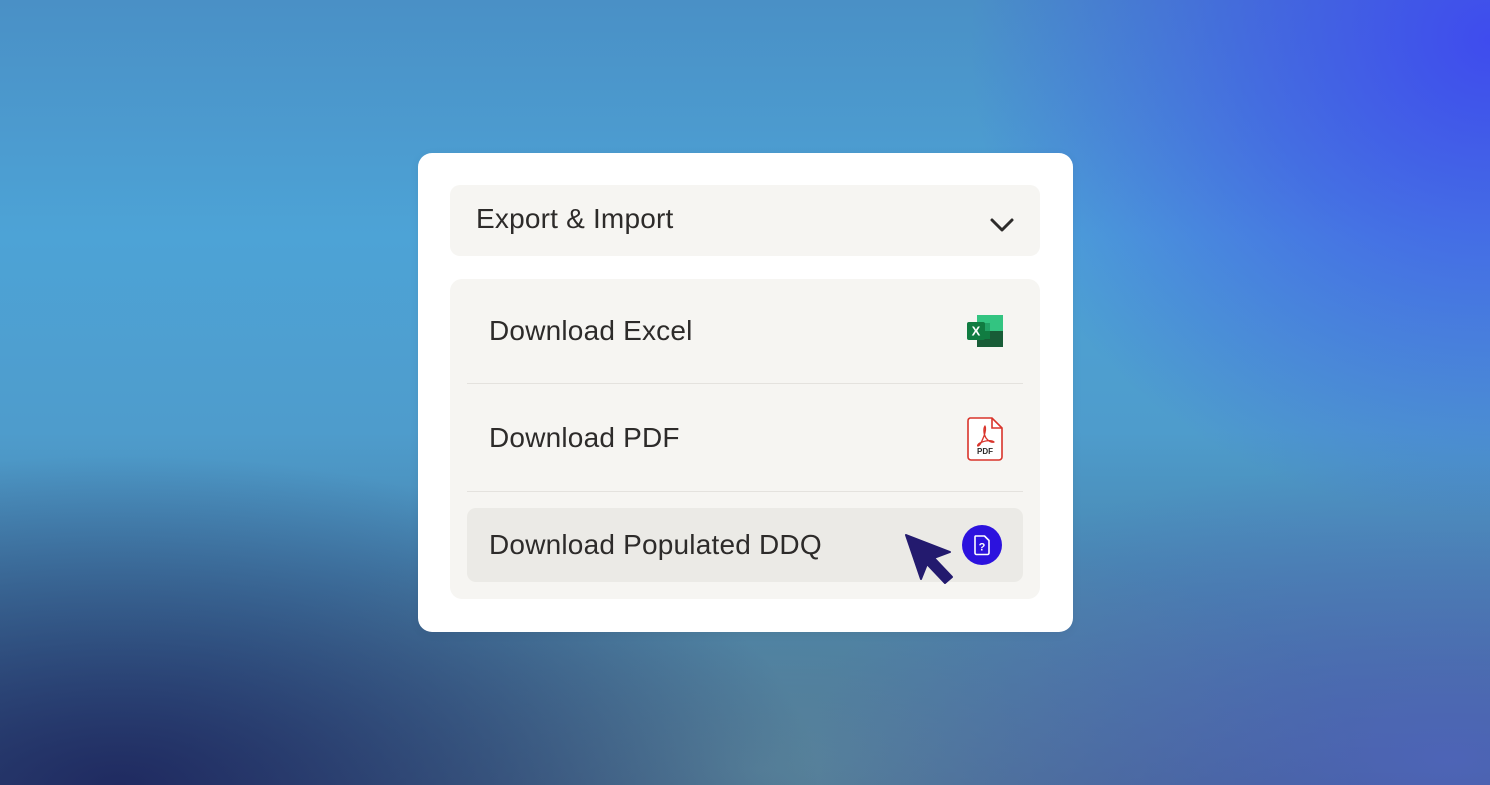 The height and width of the screenshot is (785, 1490). Describe the element at coordinates (985, 331) in the screenshot. I see `excel-icon: X` at that location.